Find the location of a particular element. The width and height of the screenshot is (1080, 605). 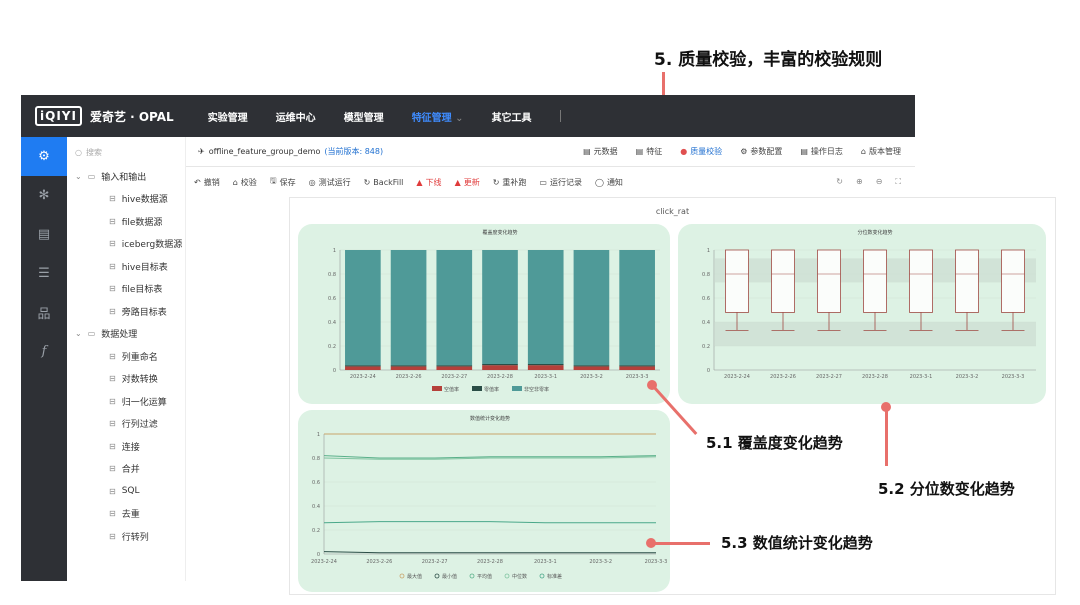

tree-item-io-1: ⊟ file数据源 is located at coordinates (126, 221).